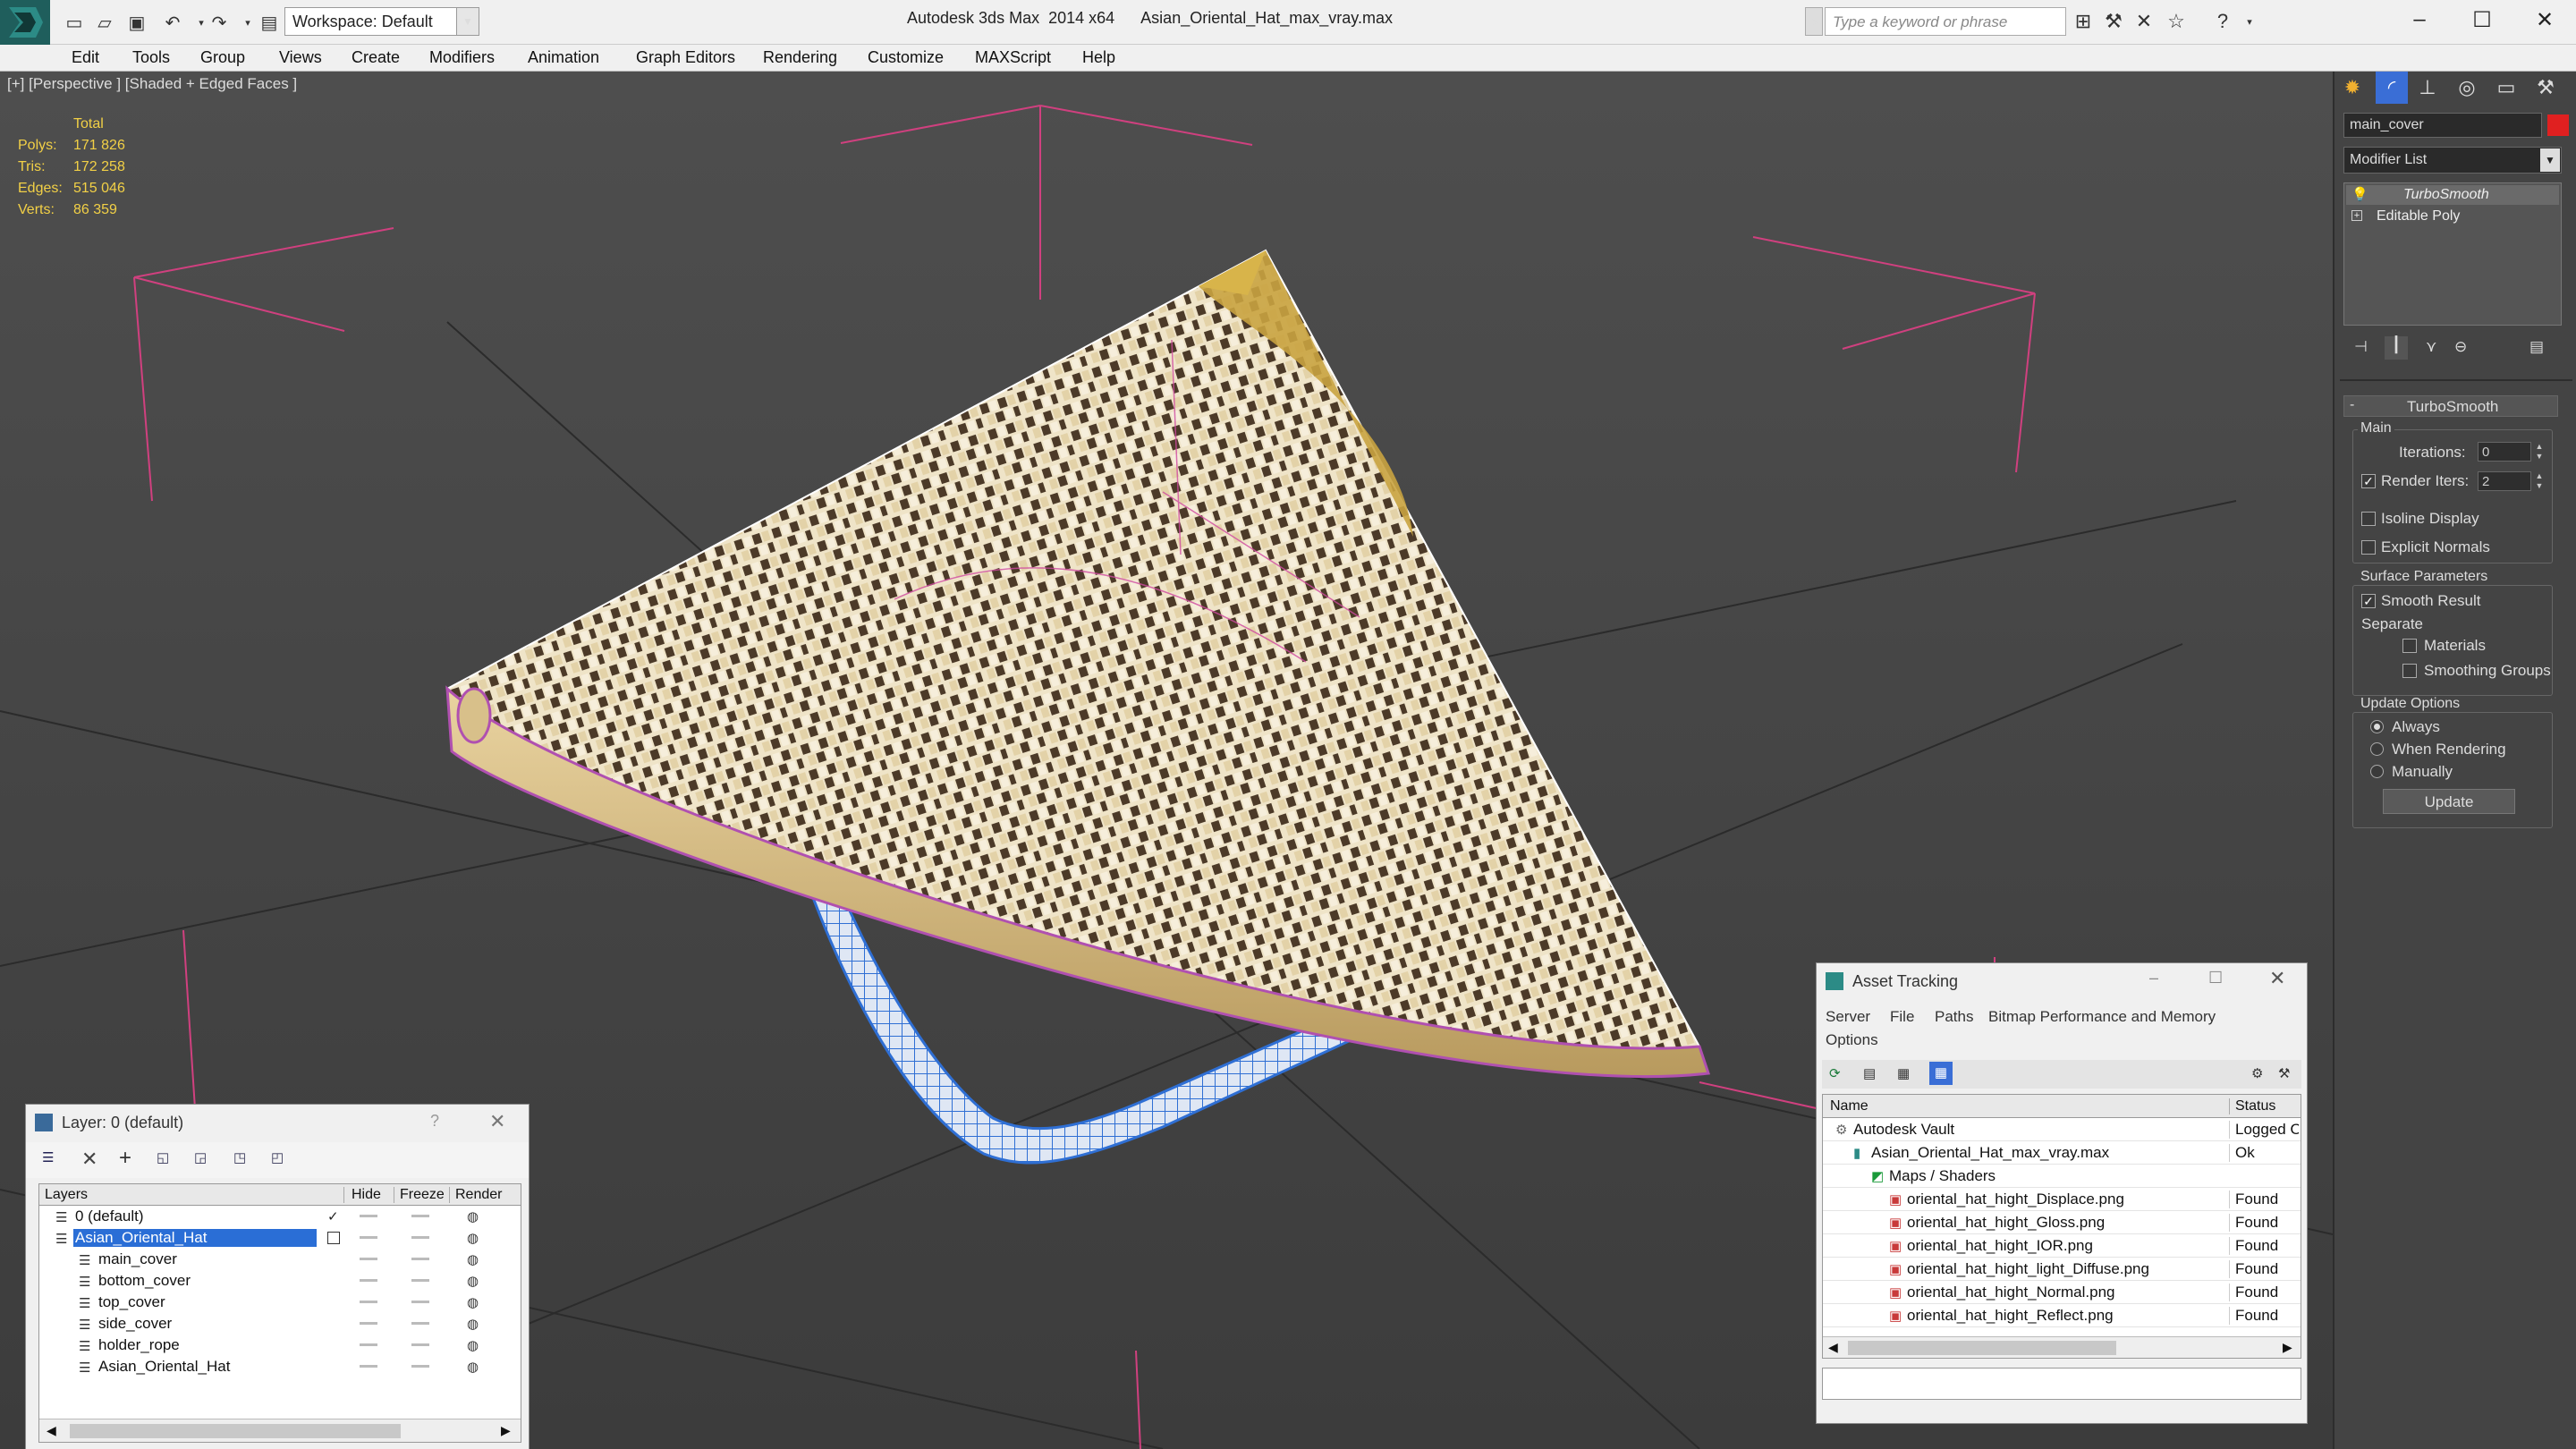  Describe the element at coordinates (25, 22) in the screenshot. I see `app-logo-icon` at that location.